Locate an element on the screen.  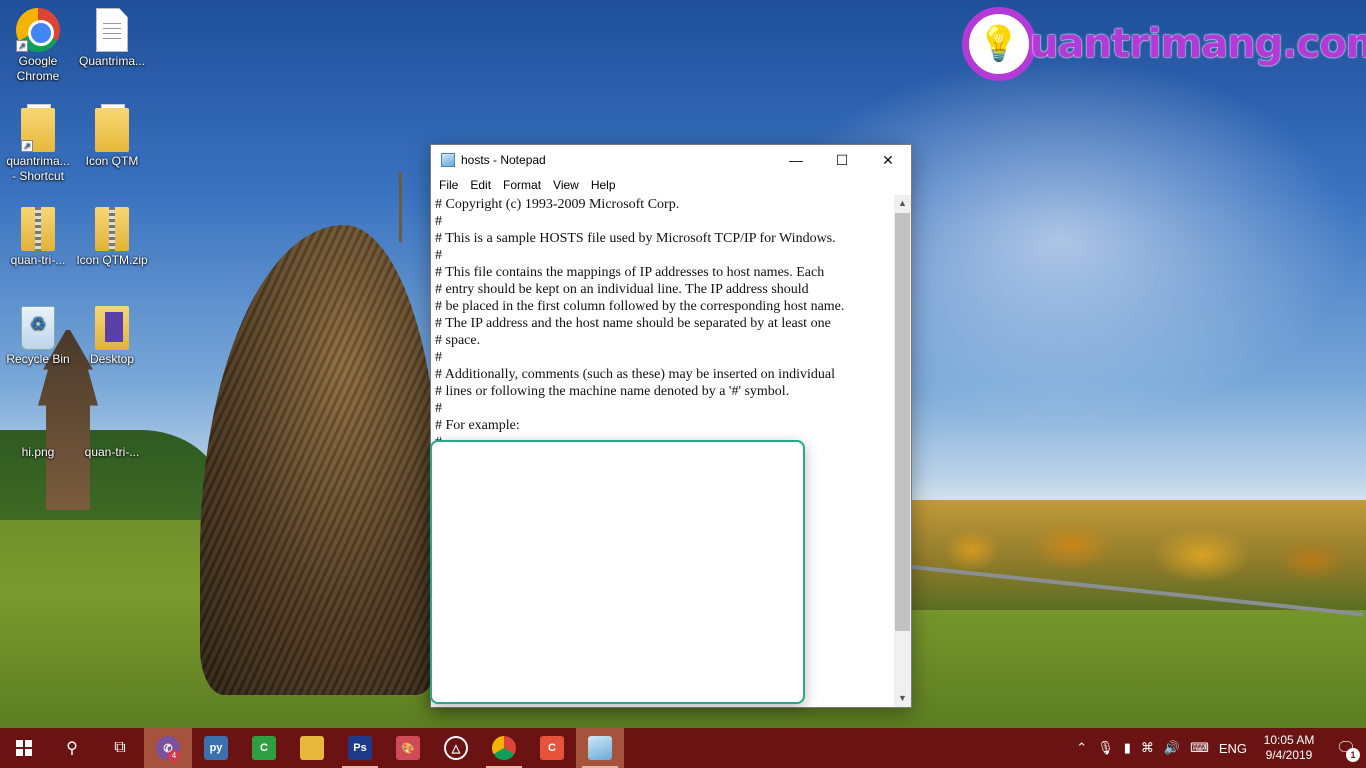
title-bar: hosts - Notepad — ☐ ✕ is located at coordinates (671, 160).